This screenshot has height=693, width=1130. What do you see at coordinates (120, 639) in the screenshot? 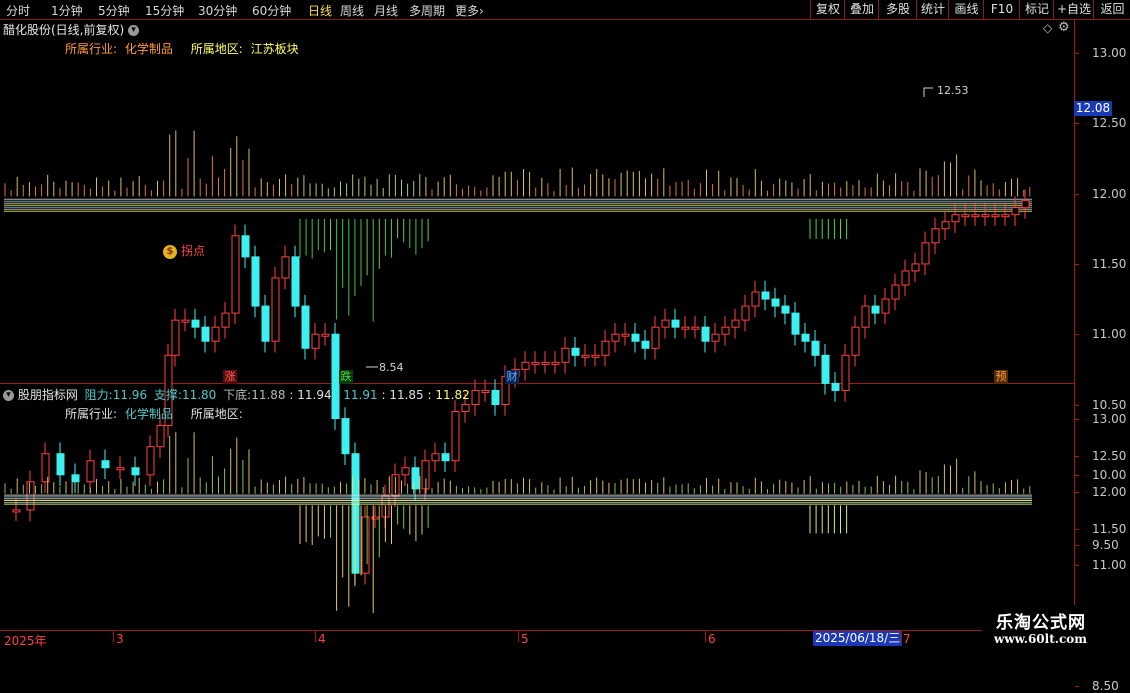
I see `month-label-3: 3` at bounding box center [120, 639].